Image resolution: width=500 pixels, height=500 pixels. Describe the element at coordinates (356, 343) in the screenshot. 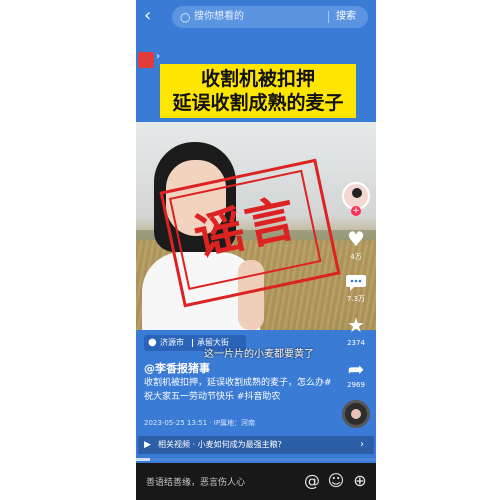

I see `favorite-count: 2374` at that location.